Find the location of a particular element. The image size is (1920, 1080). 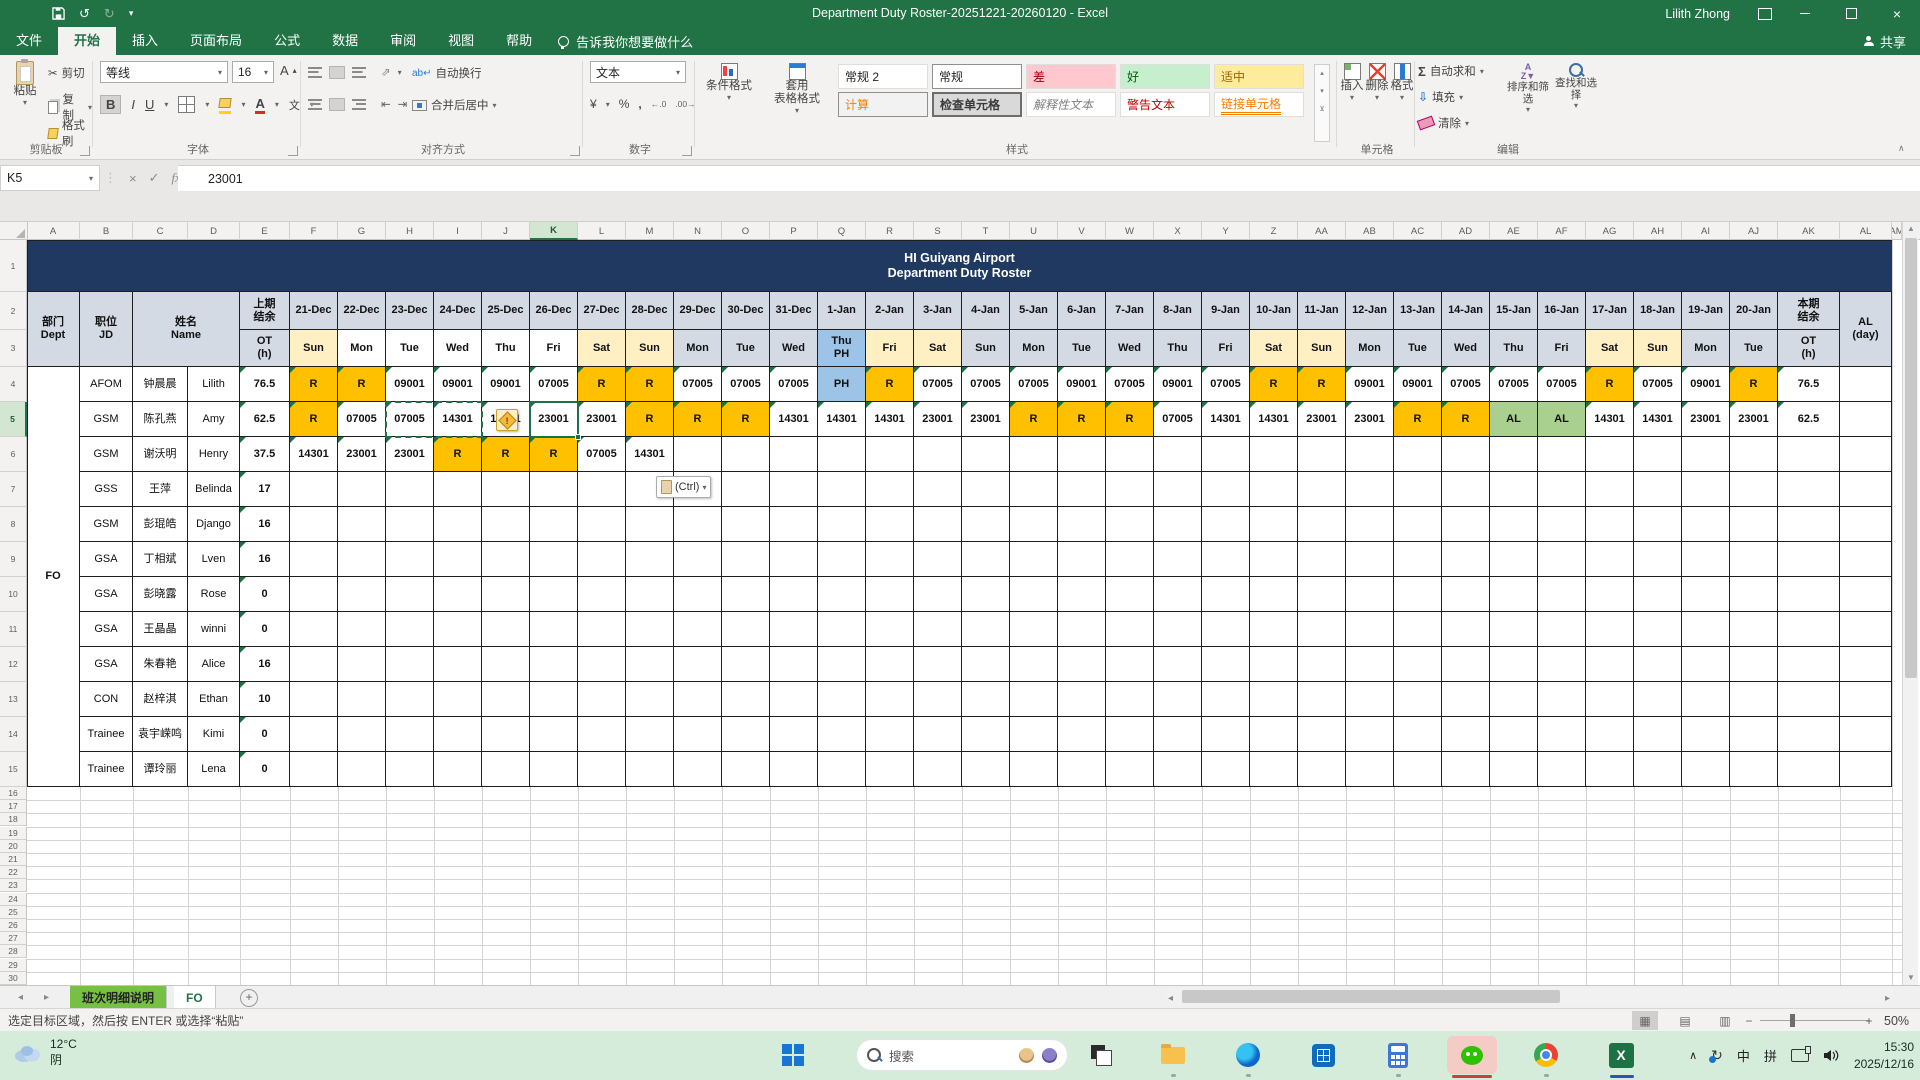

cell-shift-Kimi-29-Dec is located at coordinates (698, 734).